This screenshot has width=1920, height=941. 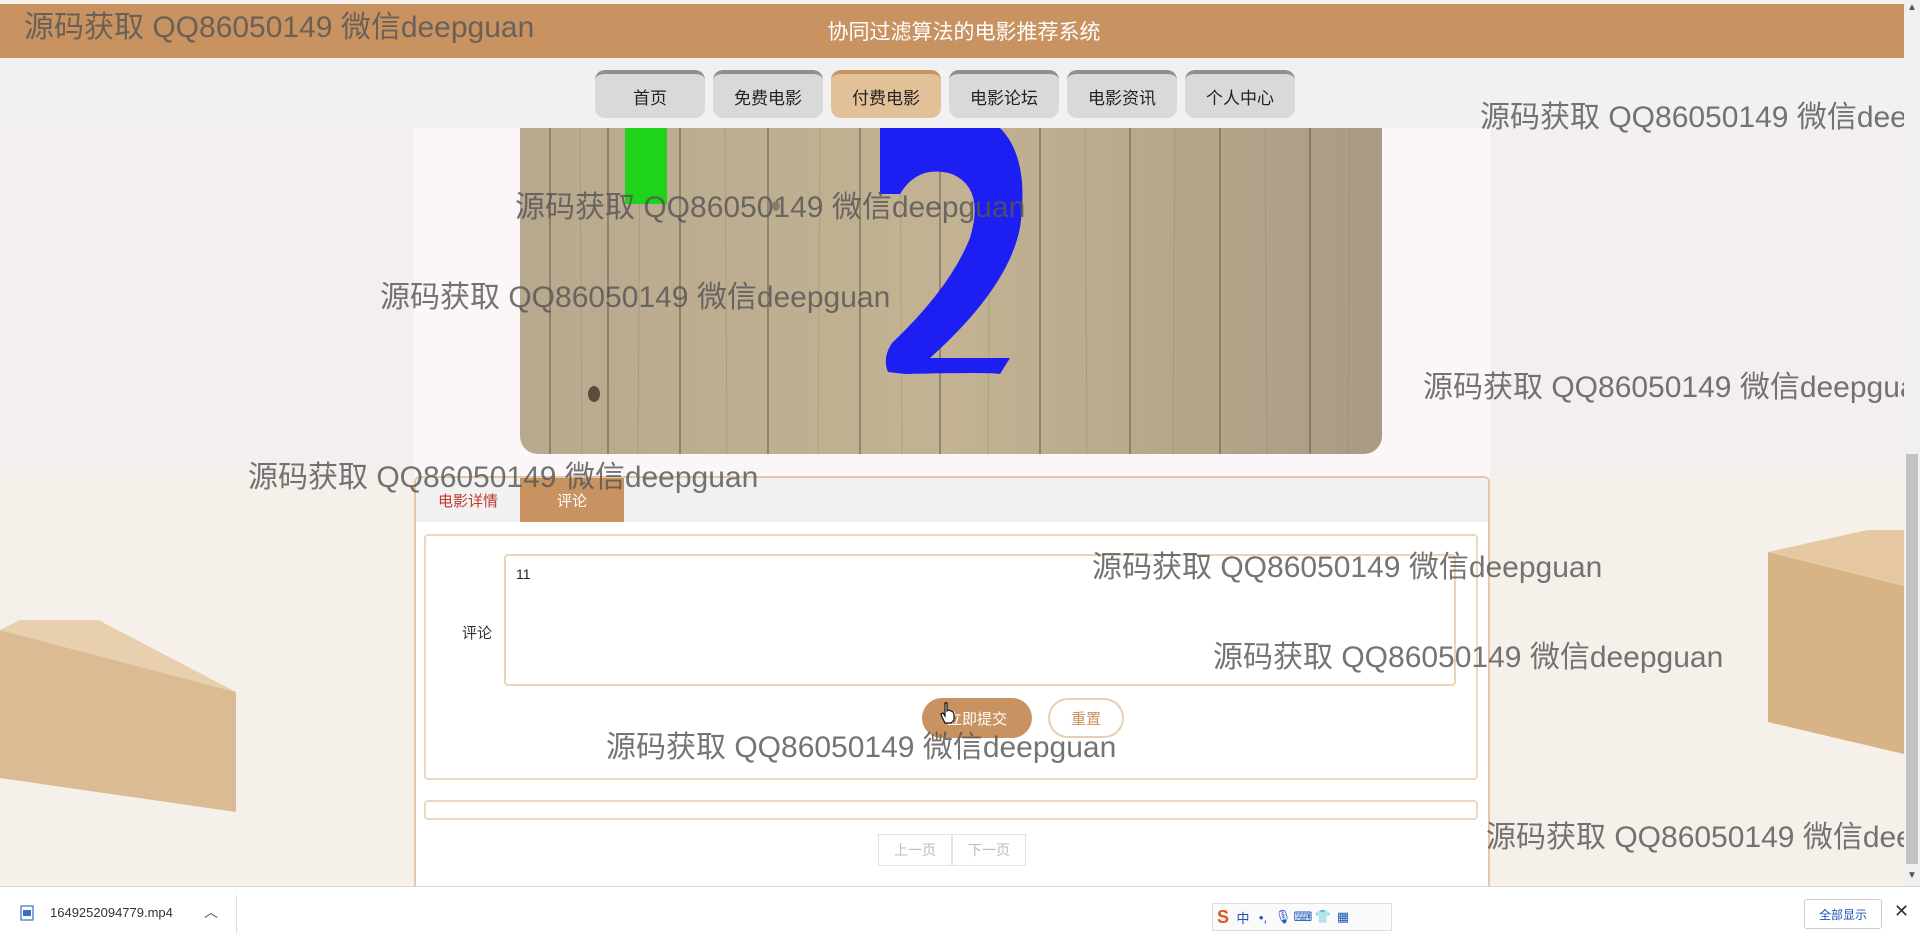 What do you see at coordinates (118, 716) in the screenshot?
I see `decorative-box-left` at bounding box center [118, 716].